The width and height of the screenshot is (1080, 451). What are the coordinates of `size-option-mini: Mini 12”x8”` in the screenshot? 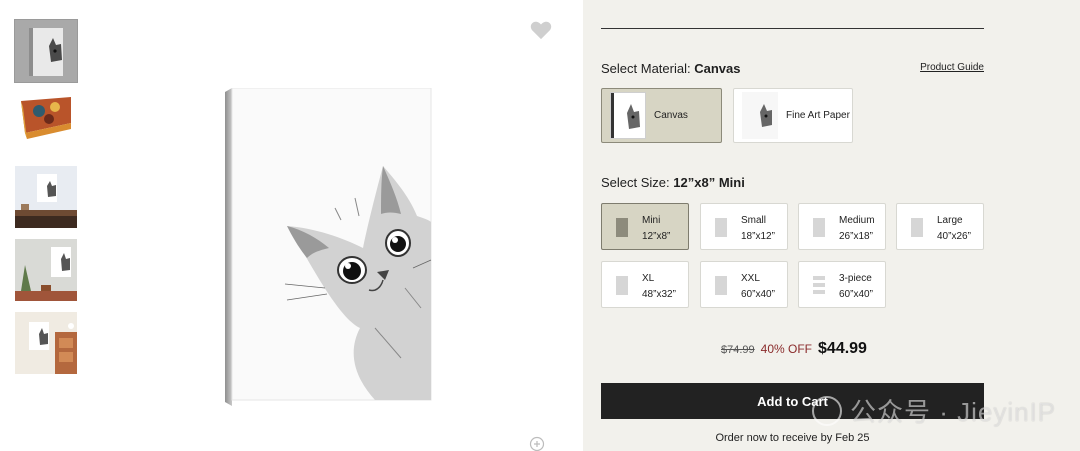 It's located at (645, 226).